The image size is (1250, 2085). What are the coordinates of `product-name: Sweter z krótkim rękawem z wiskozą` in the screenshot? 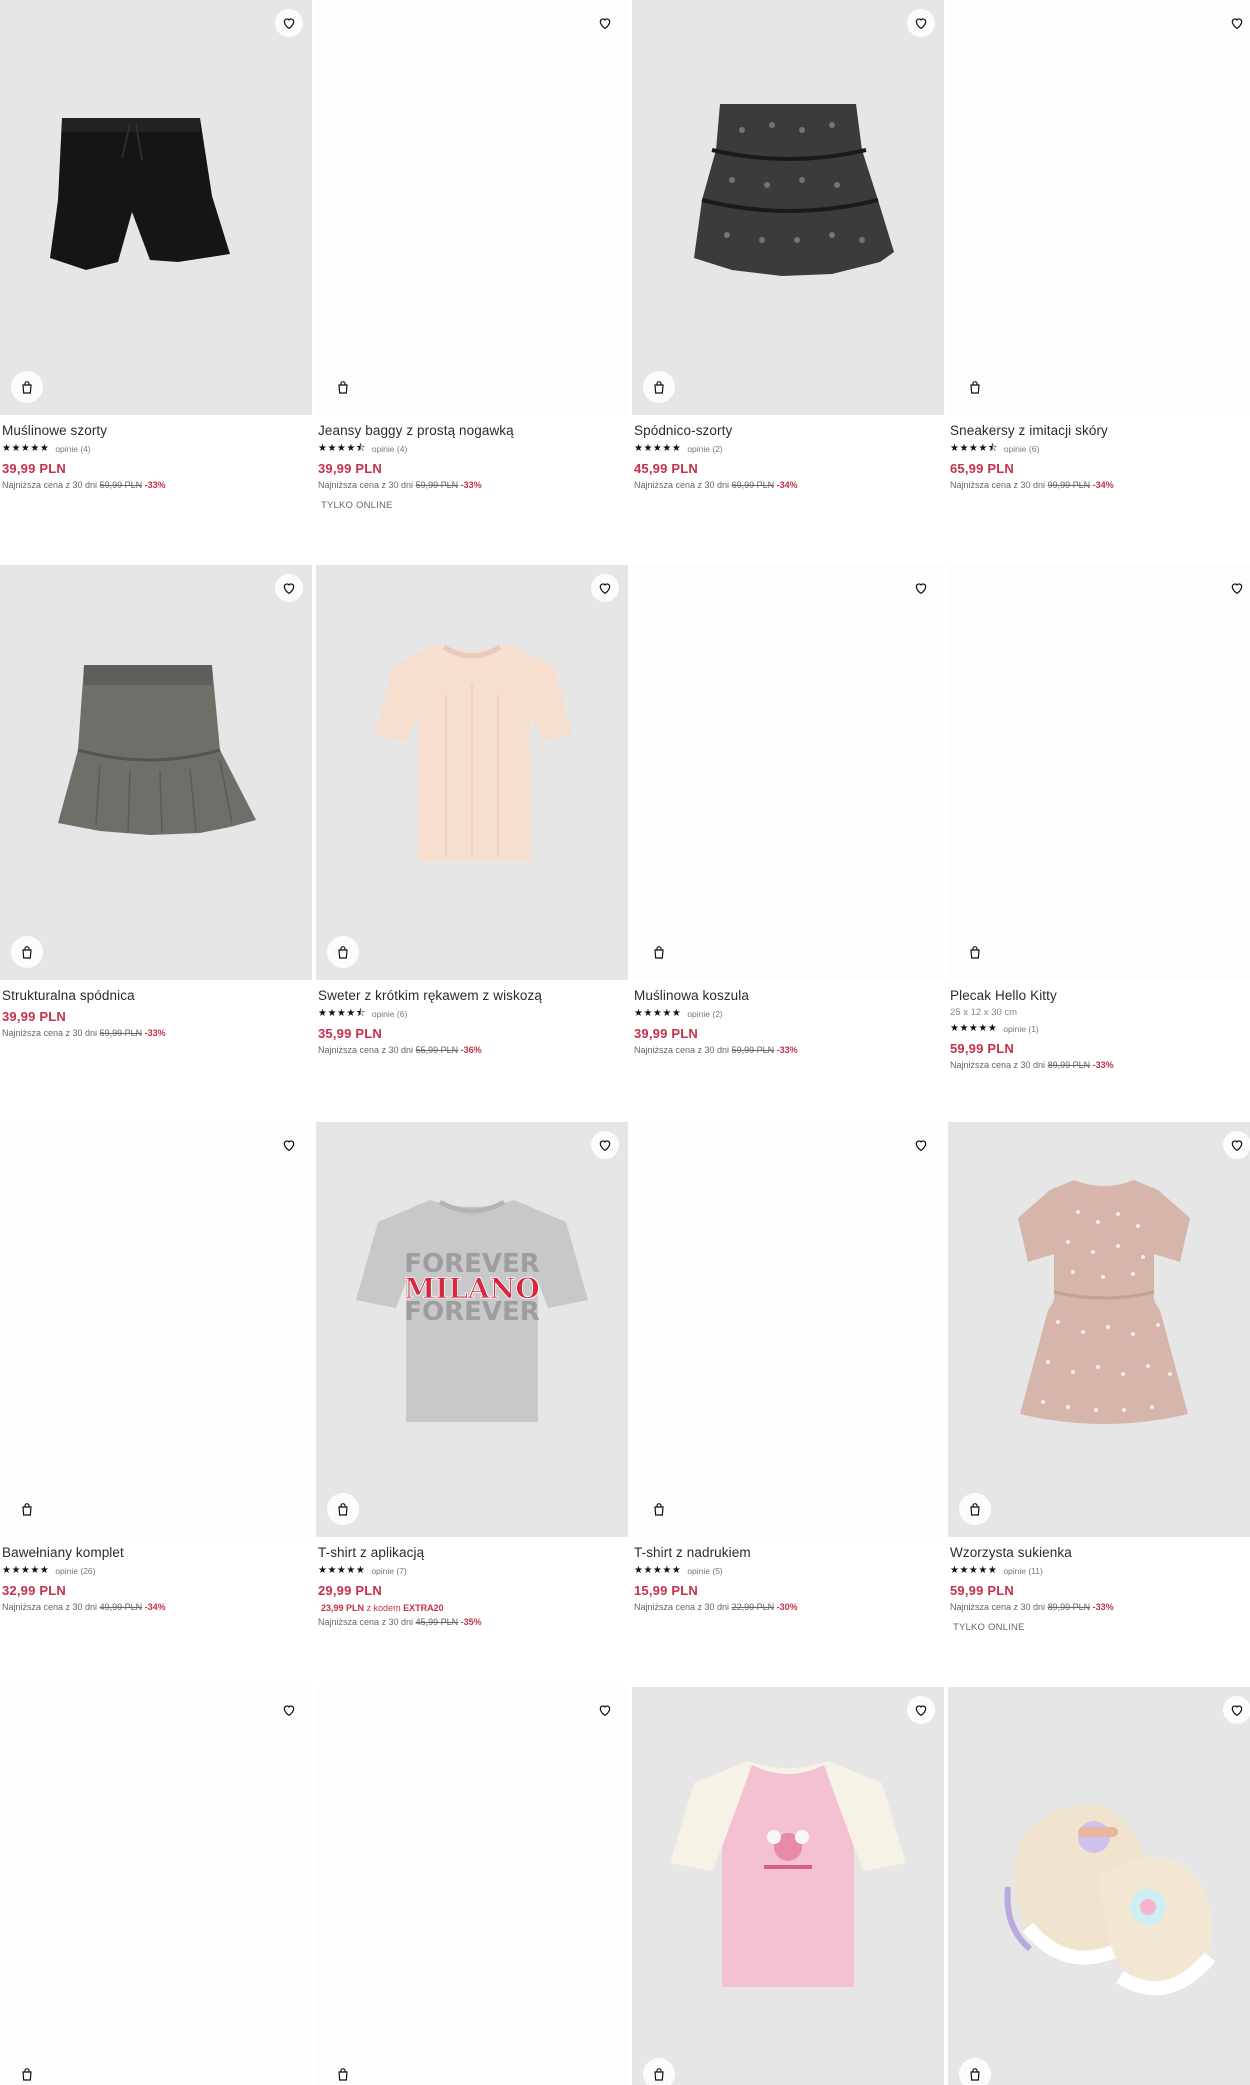 It's located at (473, 996).